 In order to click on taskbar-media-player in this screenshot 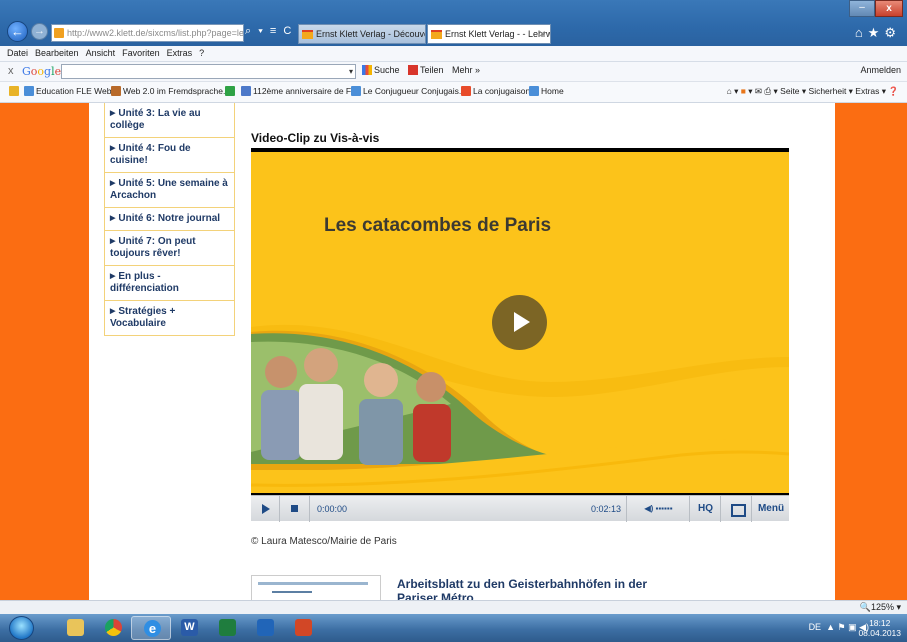, I will do `click(265, 628)`.